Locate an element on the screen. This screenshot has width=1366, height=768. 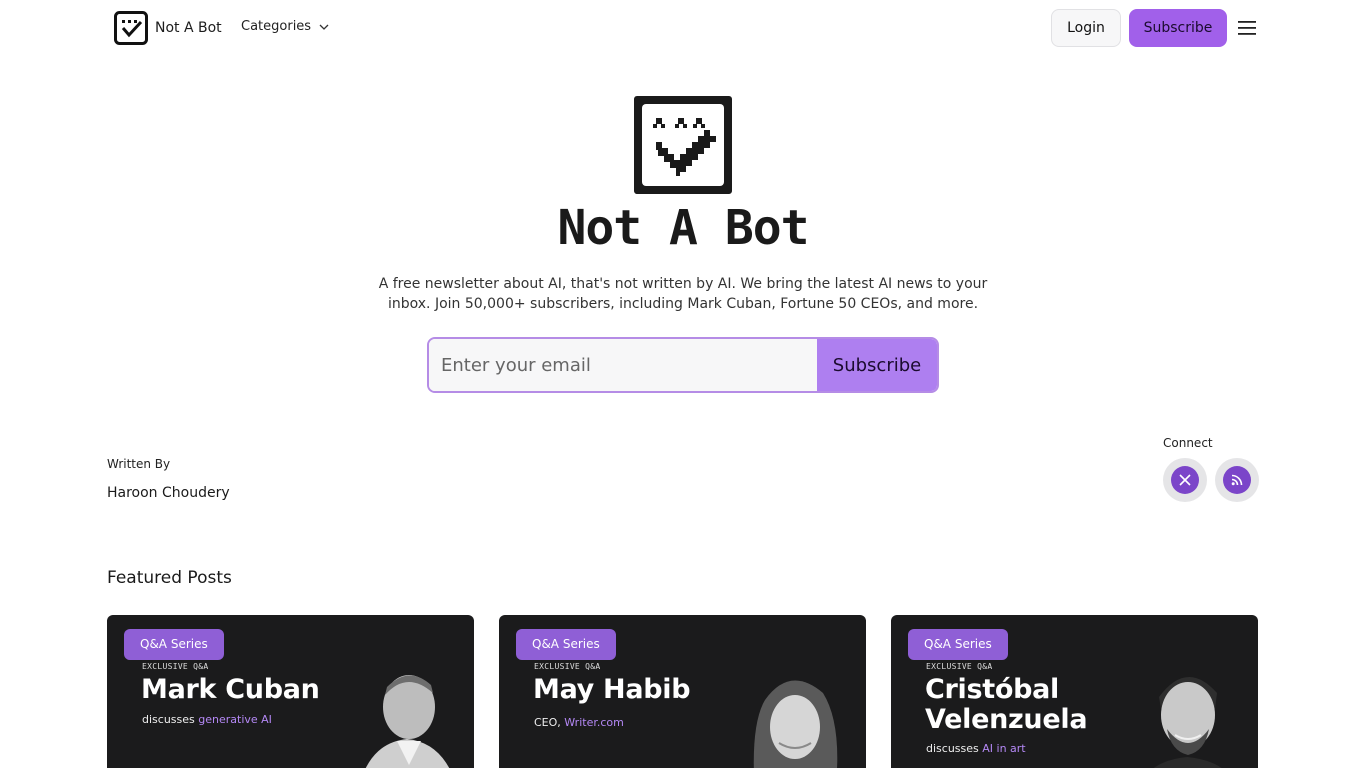
card-subtitle: discusses AI in art is located at coordinates (976, 748).